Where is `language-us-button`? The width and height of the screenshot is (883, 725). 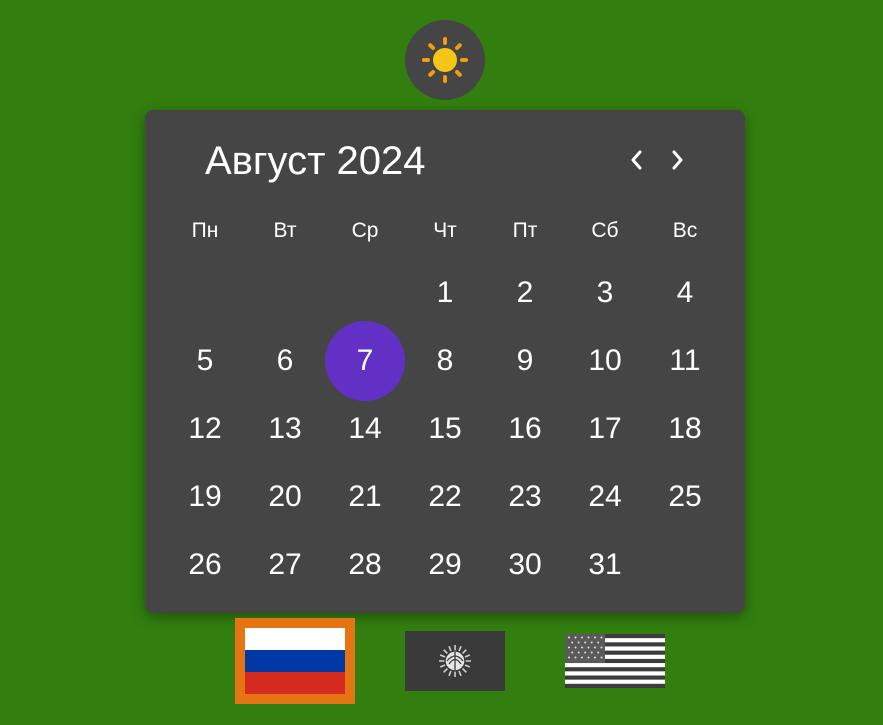
language-us-button is located at coordinates (615, 661).